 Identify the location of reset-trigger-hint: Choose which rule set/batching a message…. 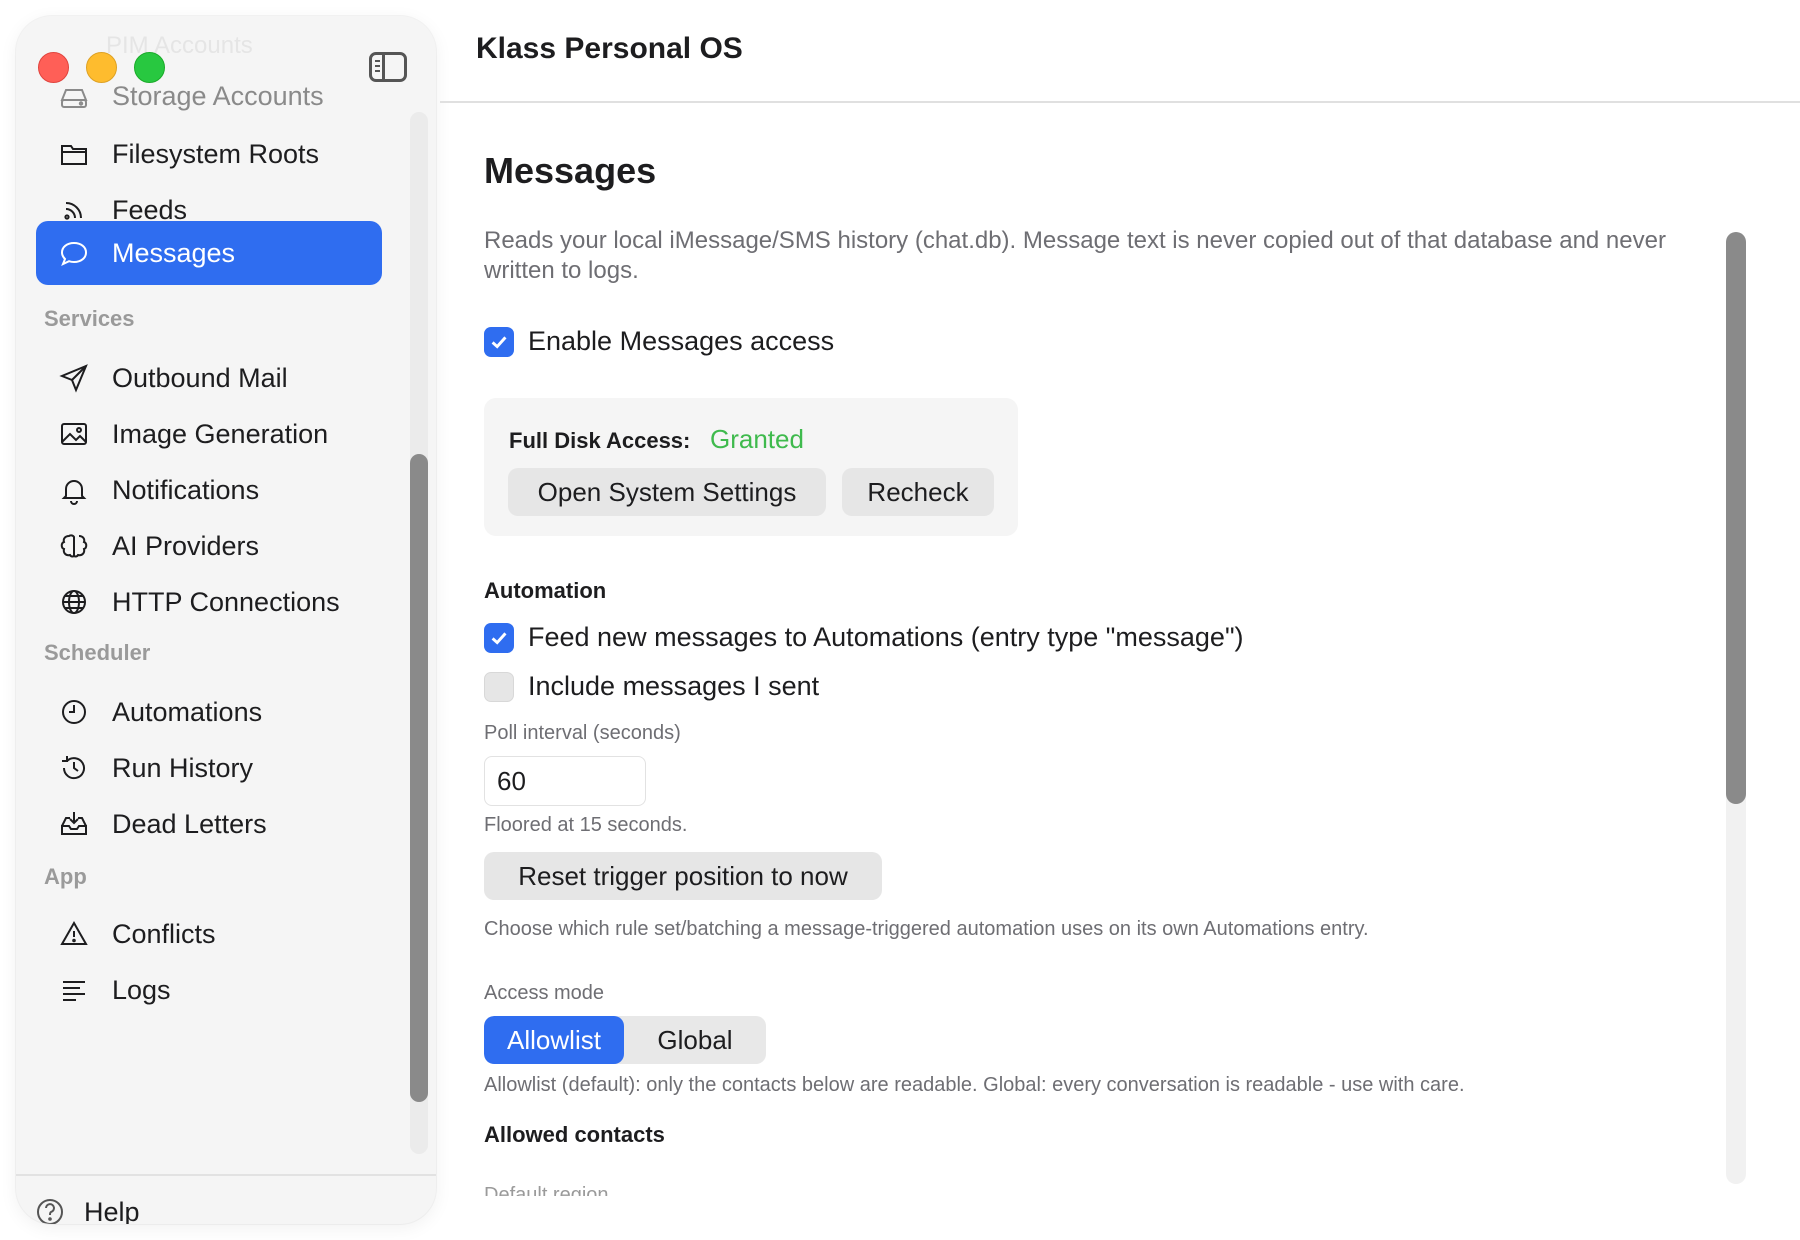
(926, 929).